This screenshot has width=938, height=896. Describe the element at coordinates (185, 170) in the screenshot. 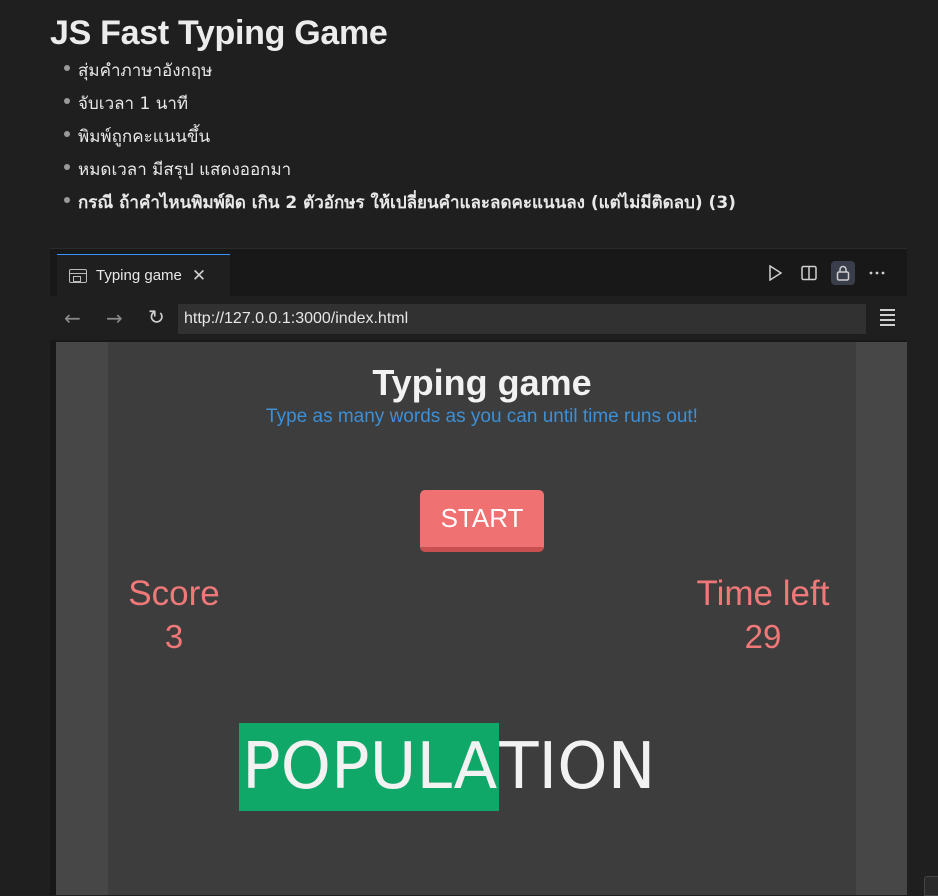

I see `list-item-text: หมดเวลา มีสรุป แสดงออกมา` at that location.